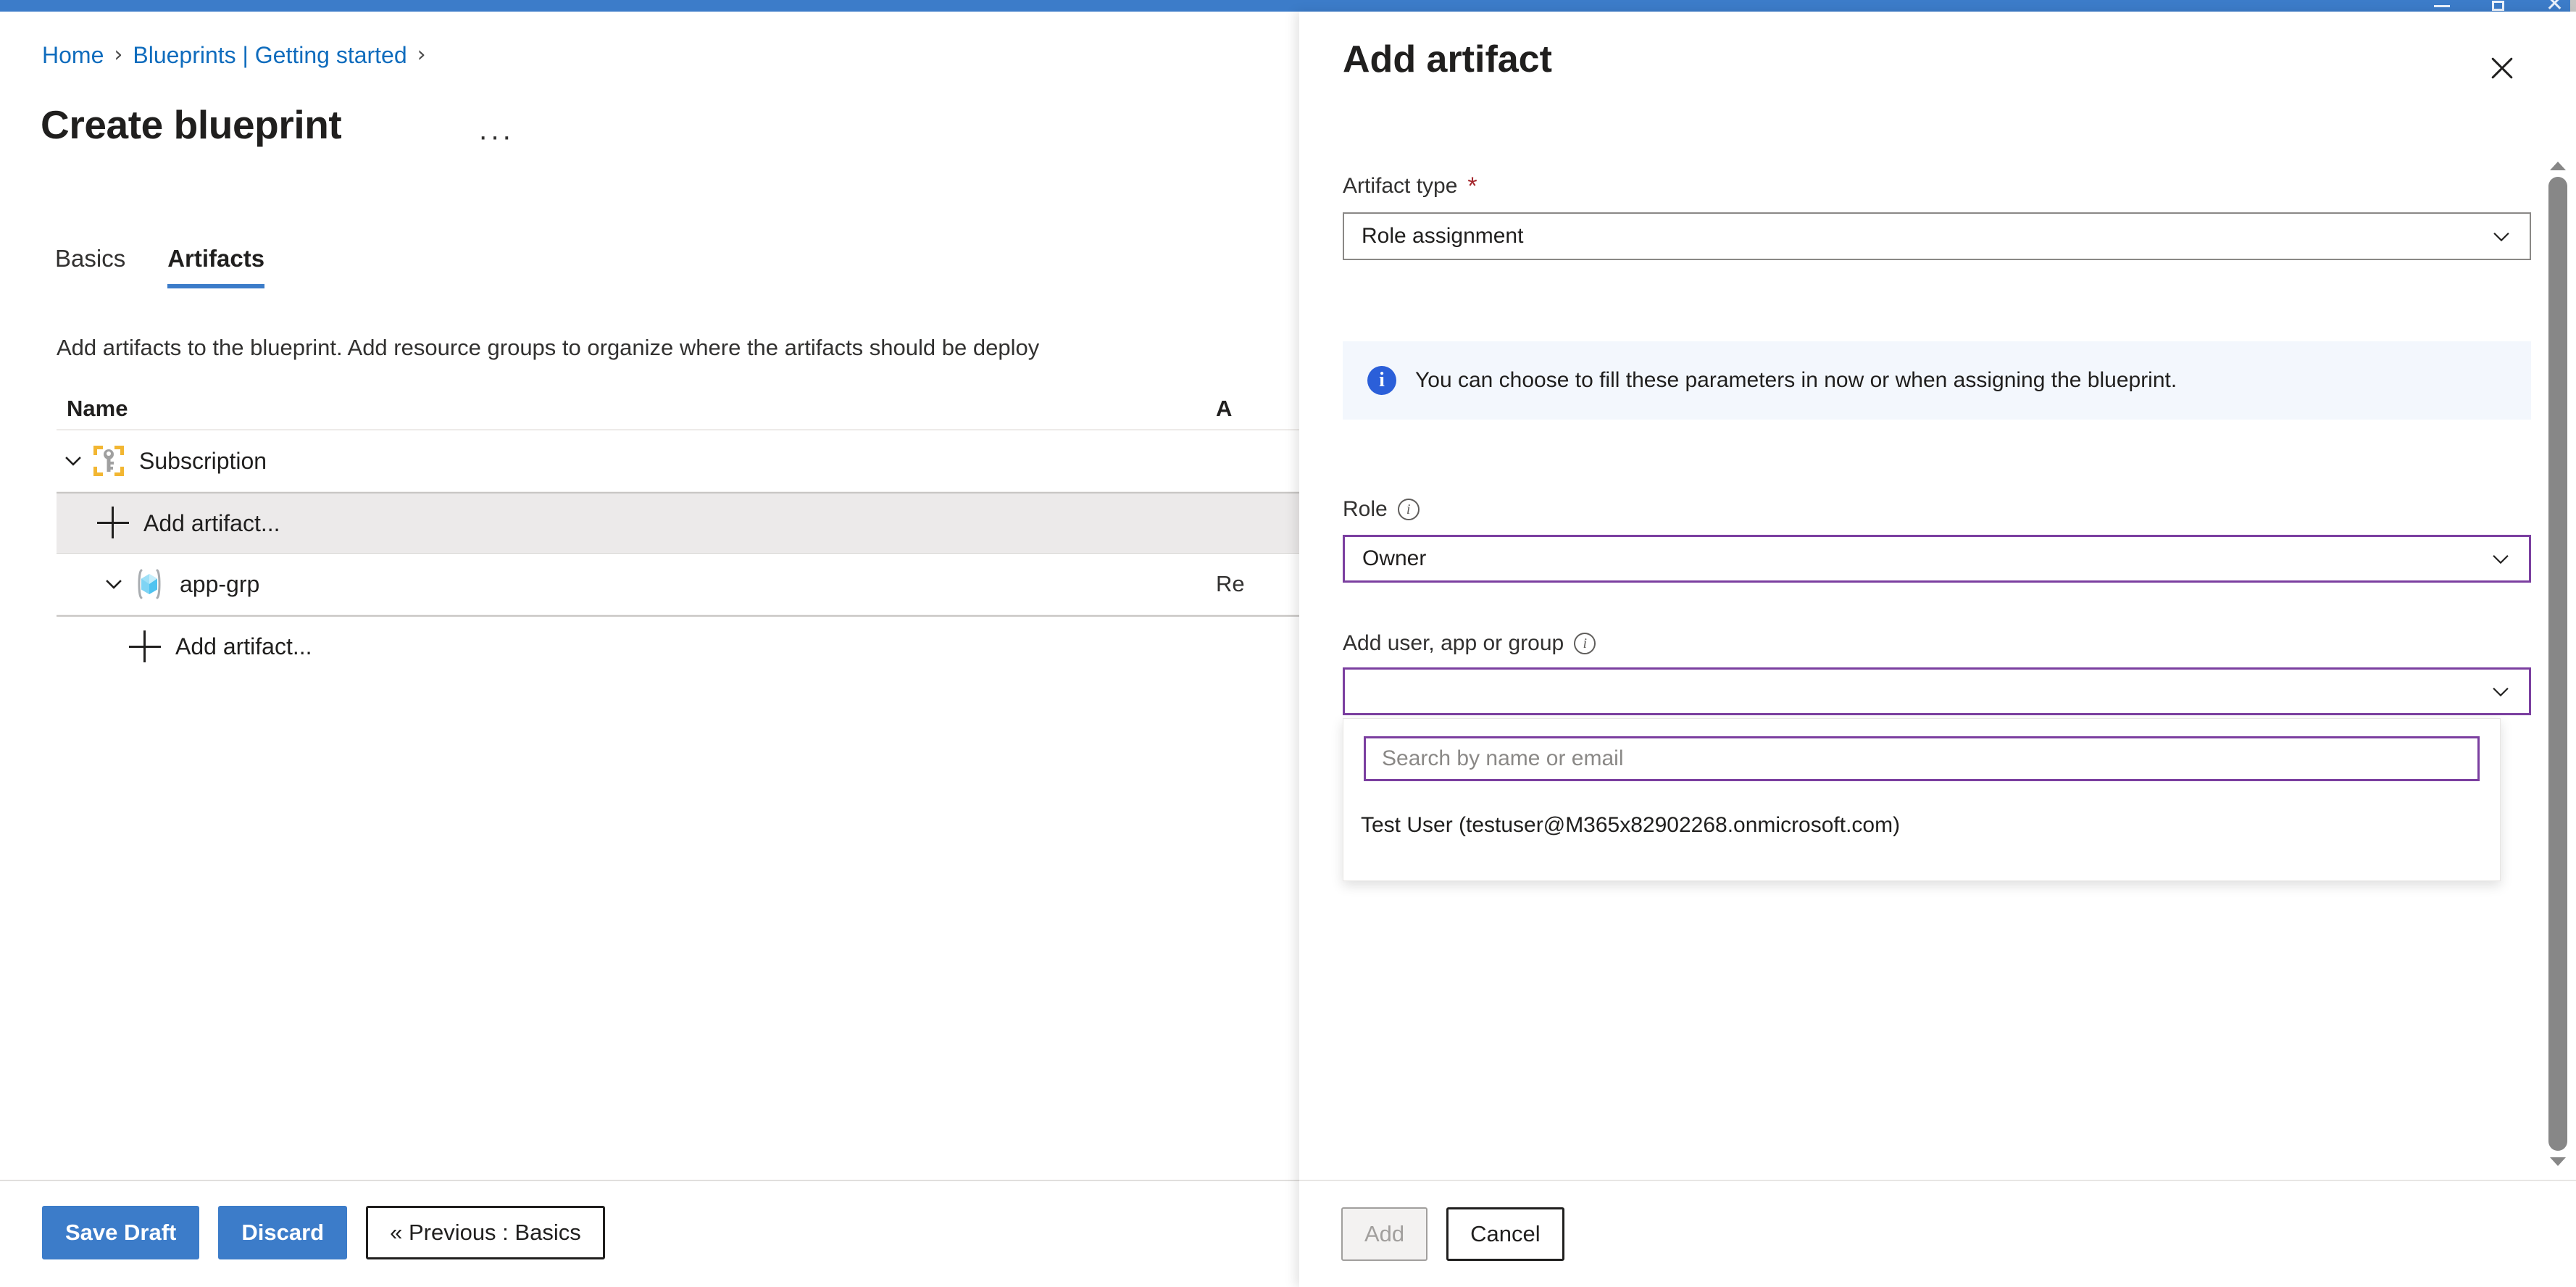  What do you see at coordinates (1922, 758) in the screenshot?
I see `search-input: Search by name or email` at bounding box center [1922, 758].